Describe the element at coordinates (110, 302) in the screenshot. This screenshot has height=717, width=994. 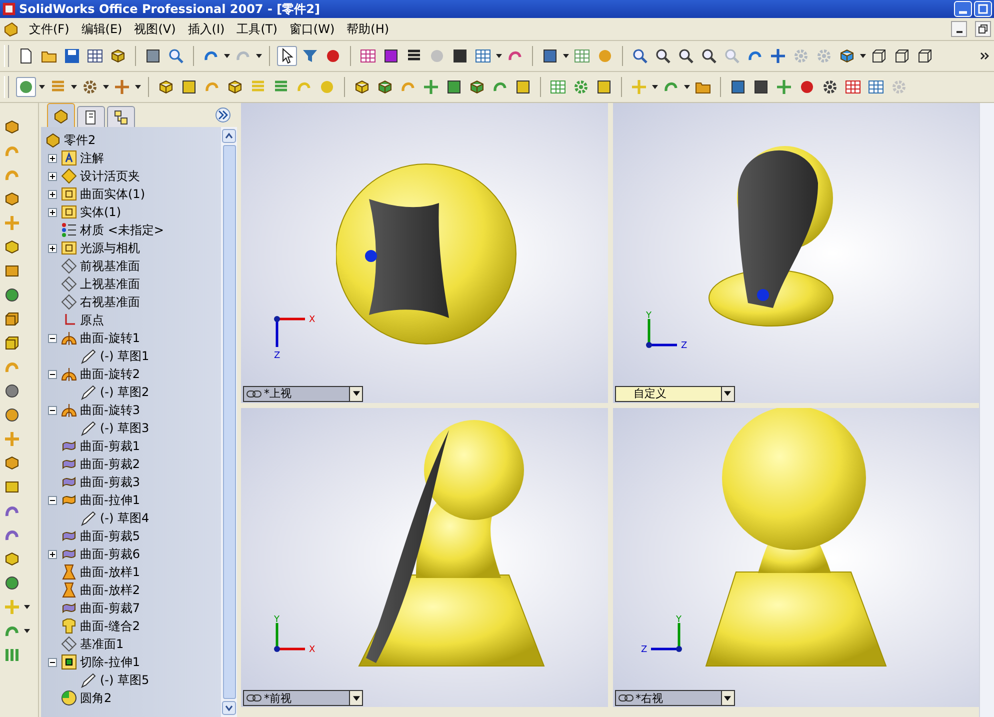
I see `tree-item: 右视基准面` at that location.